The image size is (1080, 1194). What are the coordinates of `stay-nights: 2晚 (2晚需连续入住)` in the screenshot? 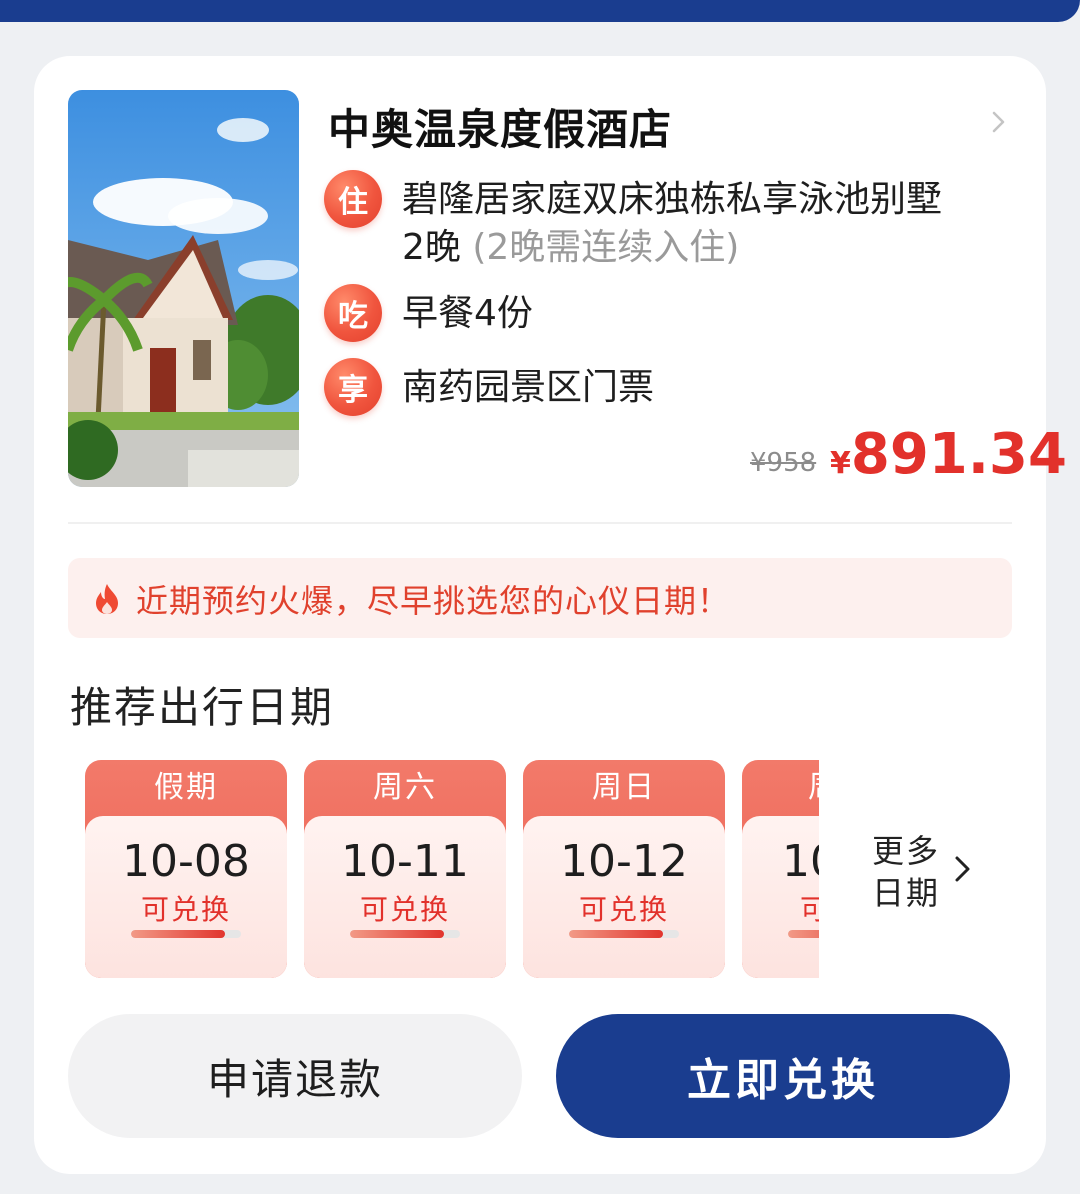 It's located at (570, 244).